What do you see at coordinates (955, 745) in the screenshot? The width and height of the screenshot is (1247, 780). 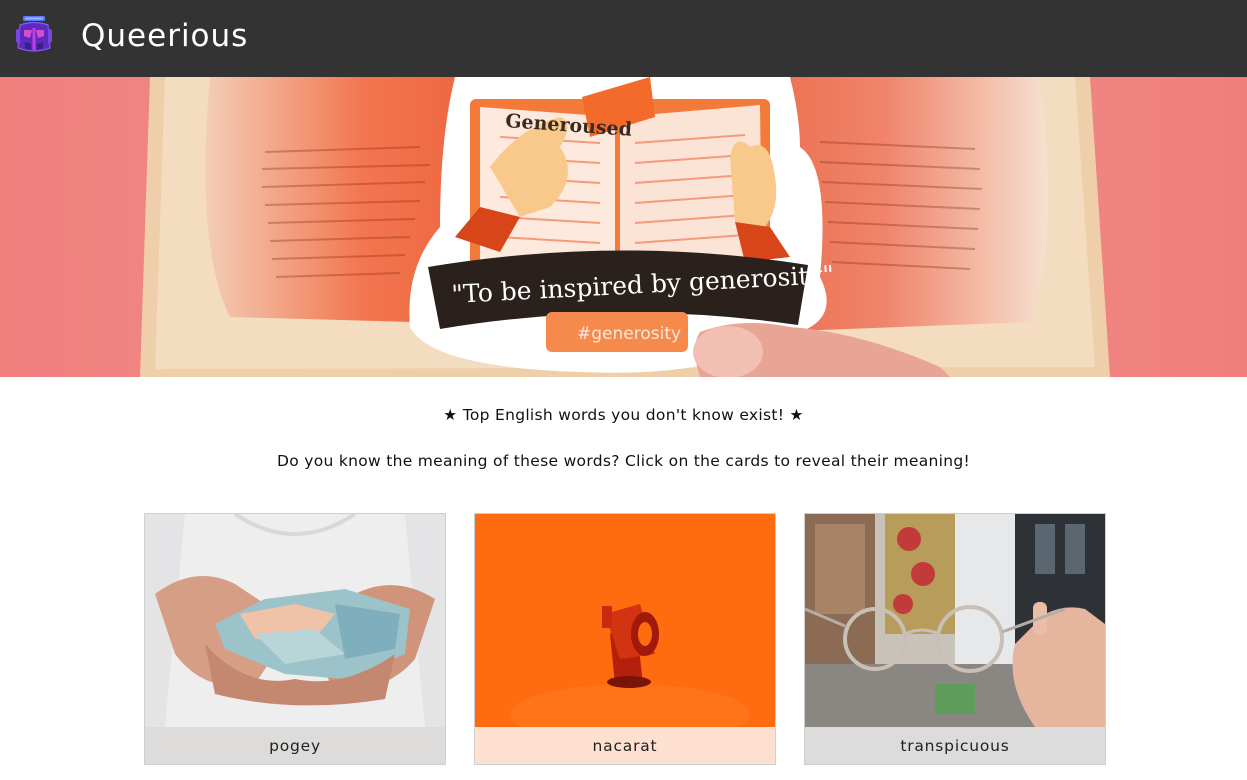 I see `card-word: transpicuous` at bounding box center [955, 745].